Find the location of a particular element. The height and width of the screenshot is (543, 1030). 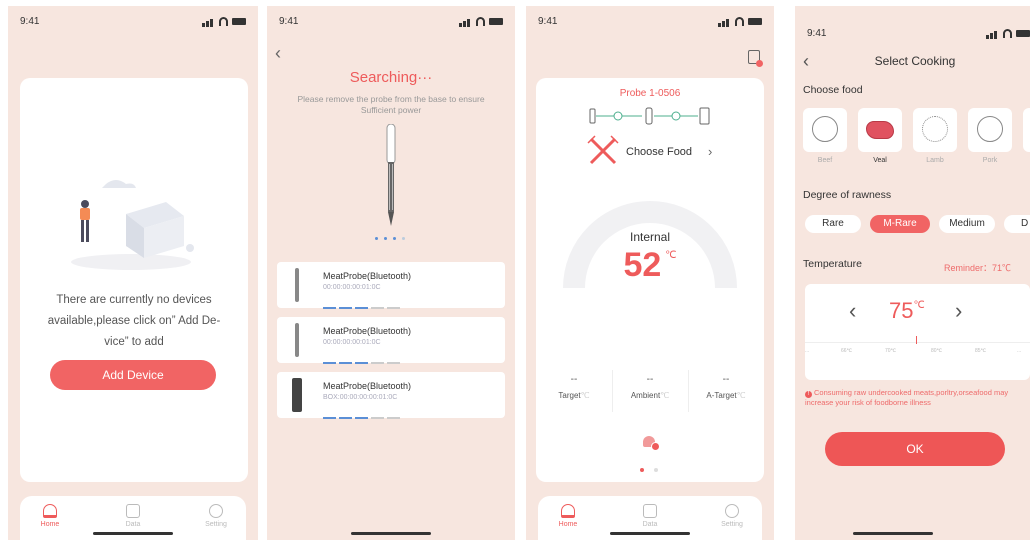

chevron-right-icon: › is located at coordinates (710, 151).